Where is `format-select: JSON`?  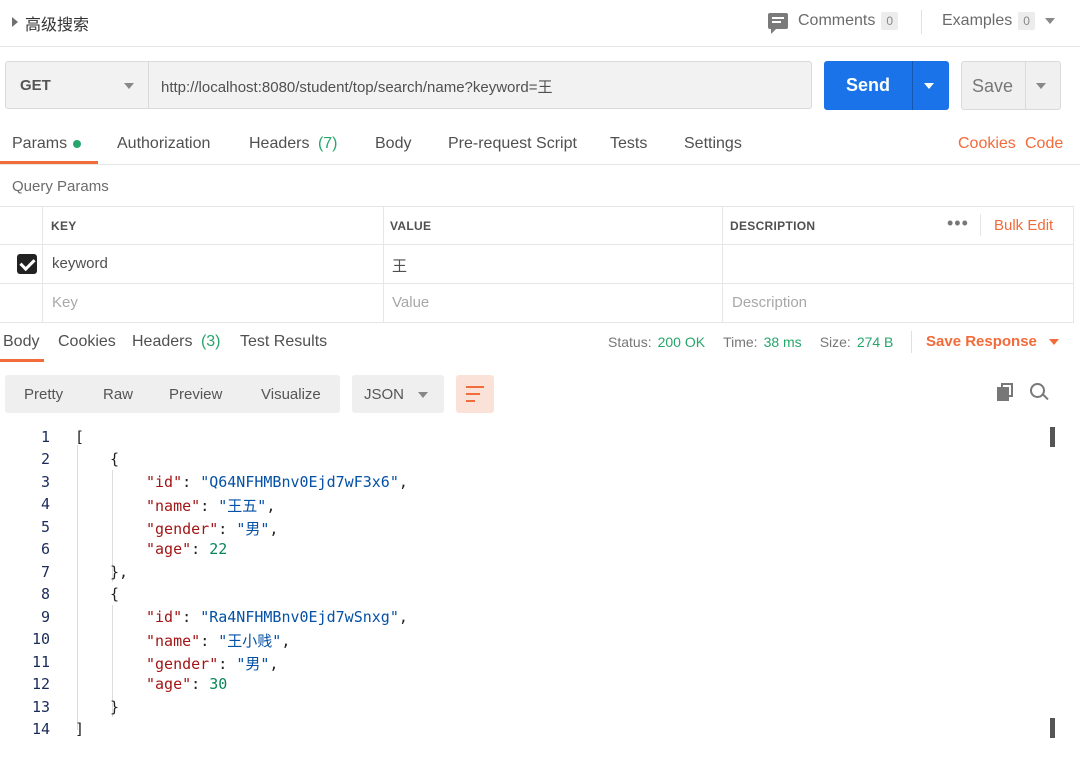
format-select: JSON is located at coordinates (398, 394).